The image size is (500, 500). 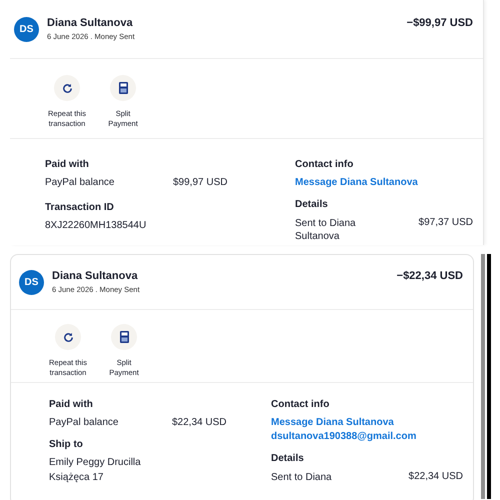 I want to click on payment-amount: $22,34 USD, so click(x=199, y=422).